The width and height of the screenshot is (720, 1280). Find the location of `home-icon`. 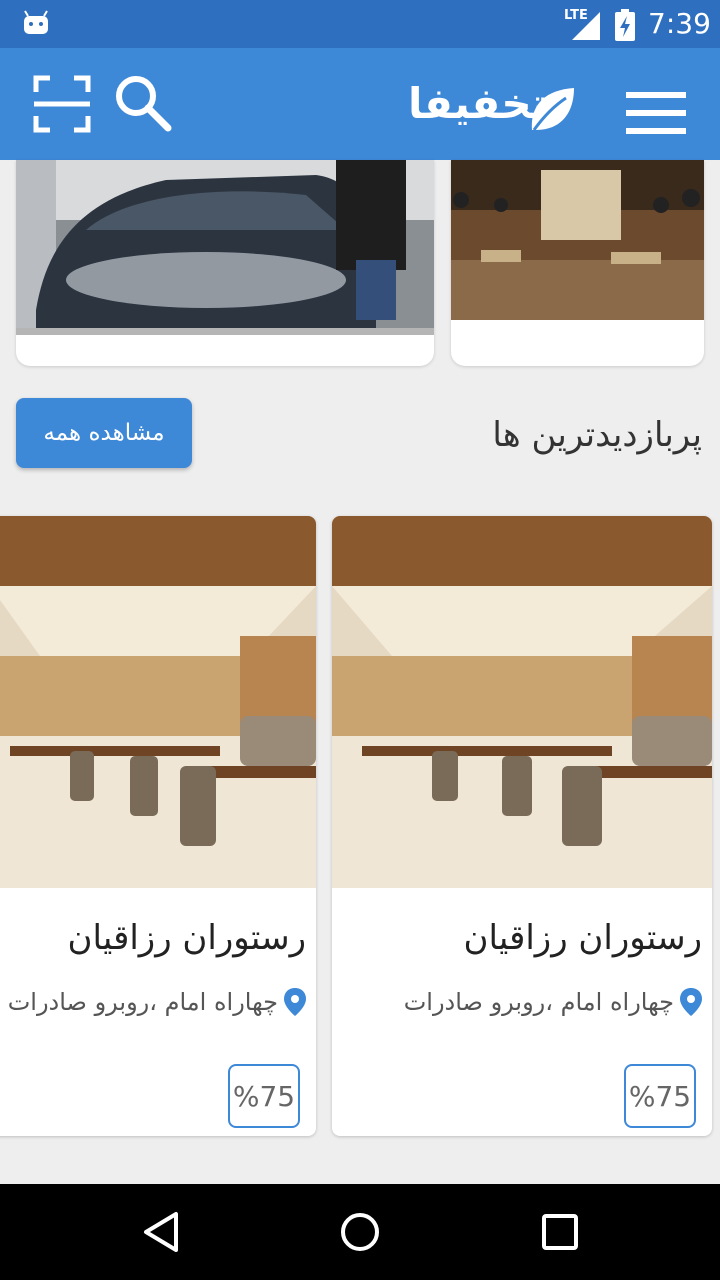

home-icon is located at coordinates (360, 1232).